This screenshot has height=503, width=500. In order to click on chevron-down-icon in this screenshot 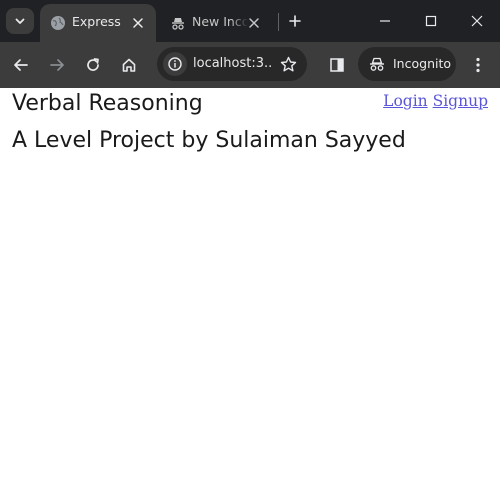, I will do `click(20, 21)`.